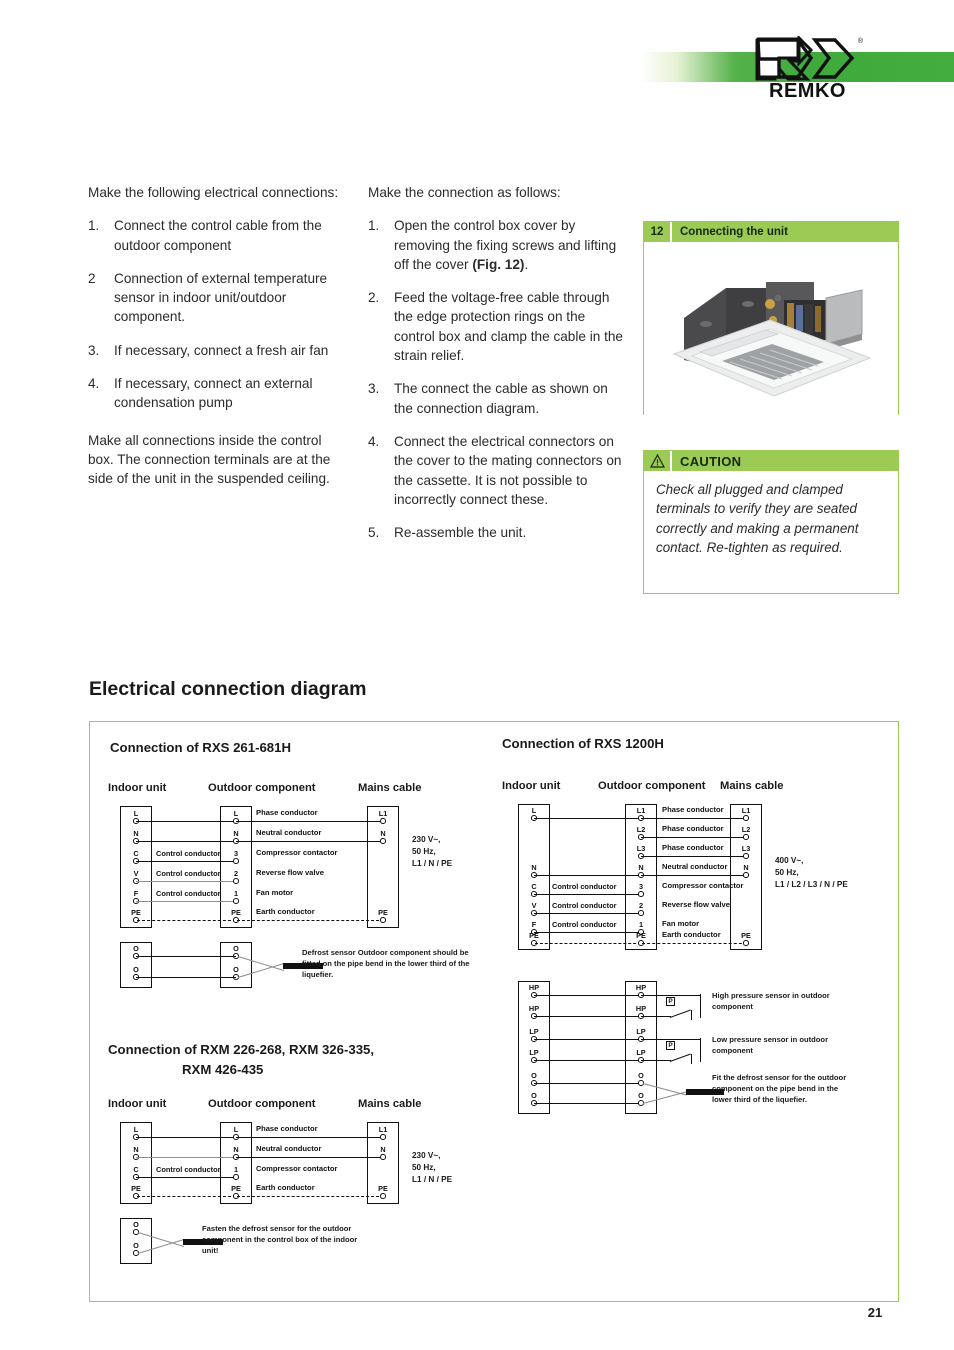 The height and width of the screenshot is (1350, 954). Describe the element at coordinates (770, 1045) in the screenshot. I see `low-pressure-sensor-note: Low pressure sensor in outdoor component` at that location.